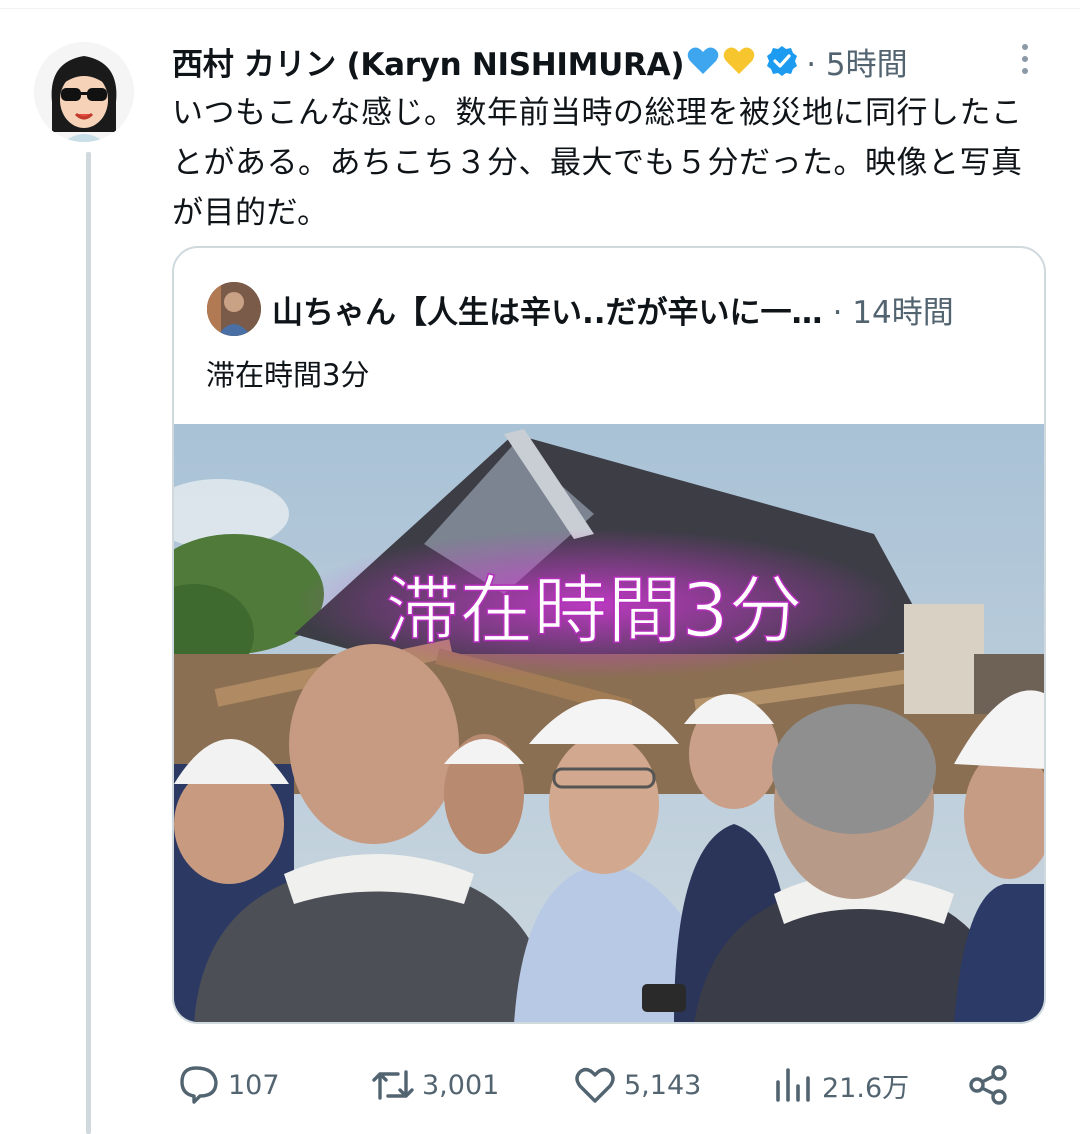  What do you see at coordinates (663, 1085) in the screenshot?
I see `like-count: 5,143` at bounding box center [663, 1085].